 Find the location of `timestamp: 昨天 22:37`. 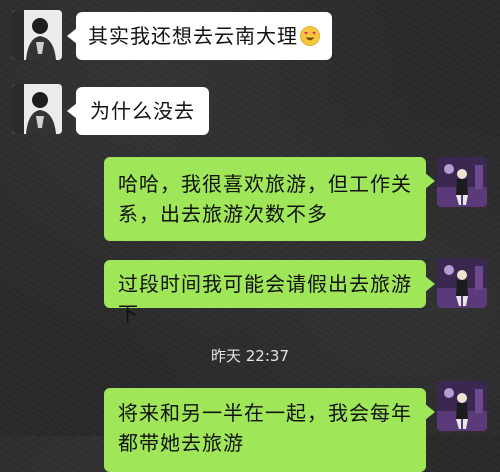

timestamp: 昨天 22:37 is located at coordinates (250, 356).